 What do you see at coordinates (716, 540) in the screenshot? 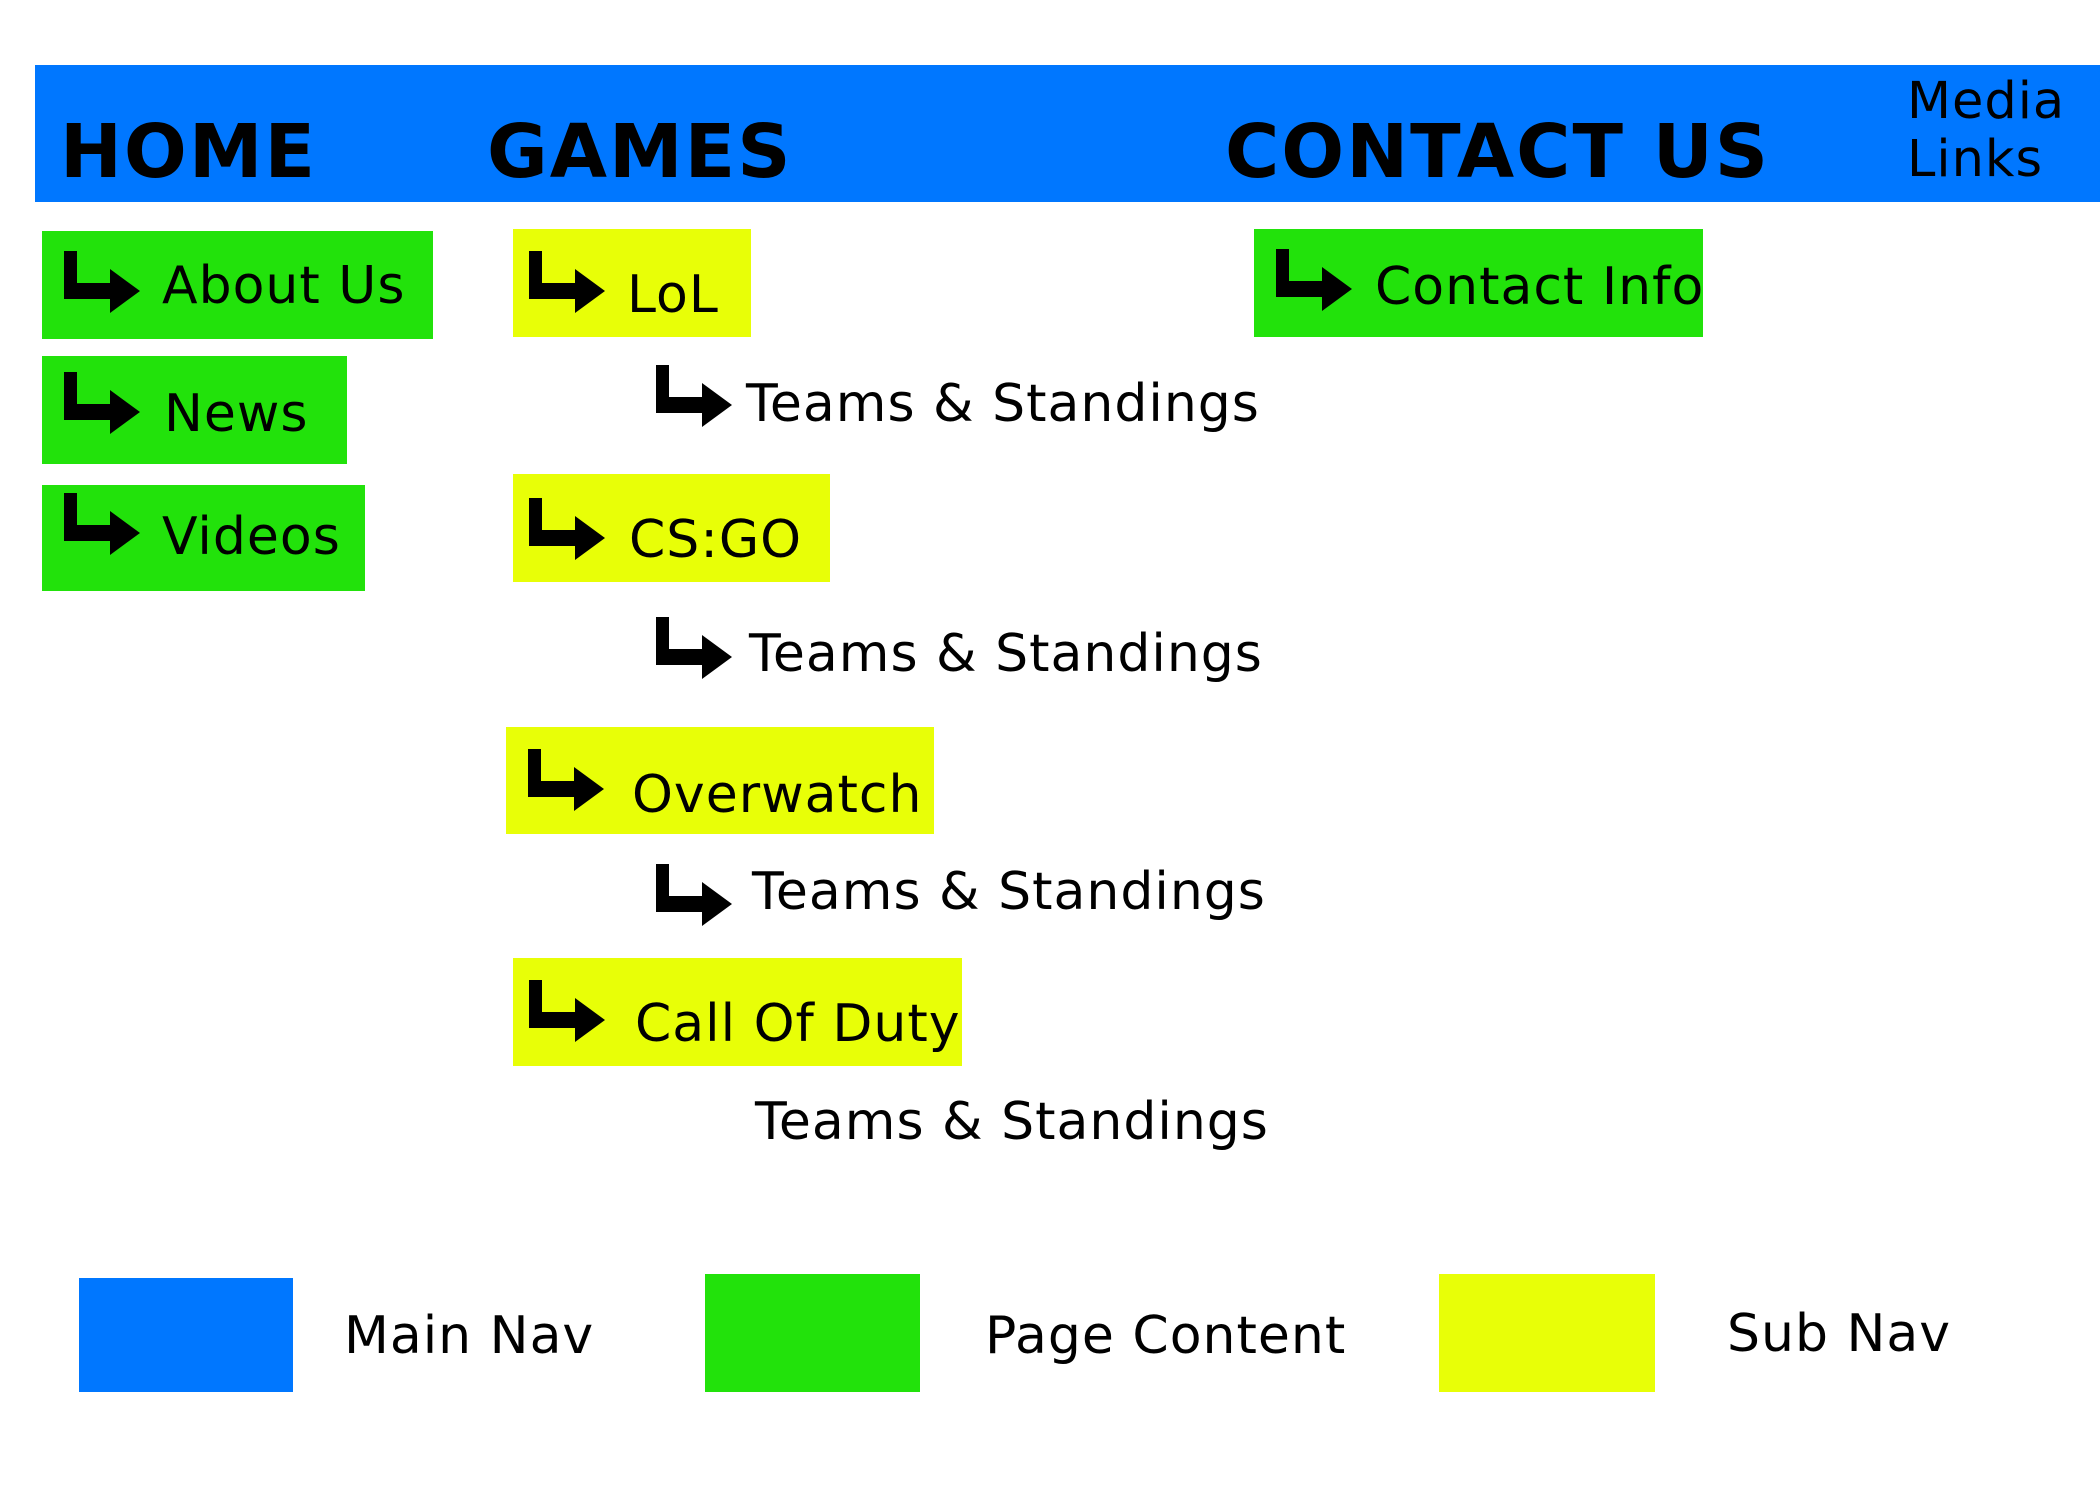
I see `subnav-label-csgo: CS:GO` at bounding box center [716, 540].